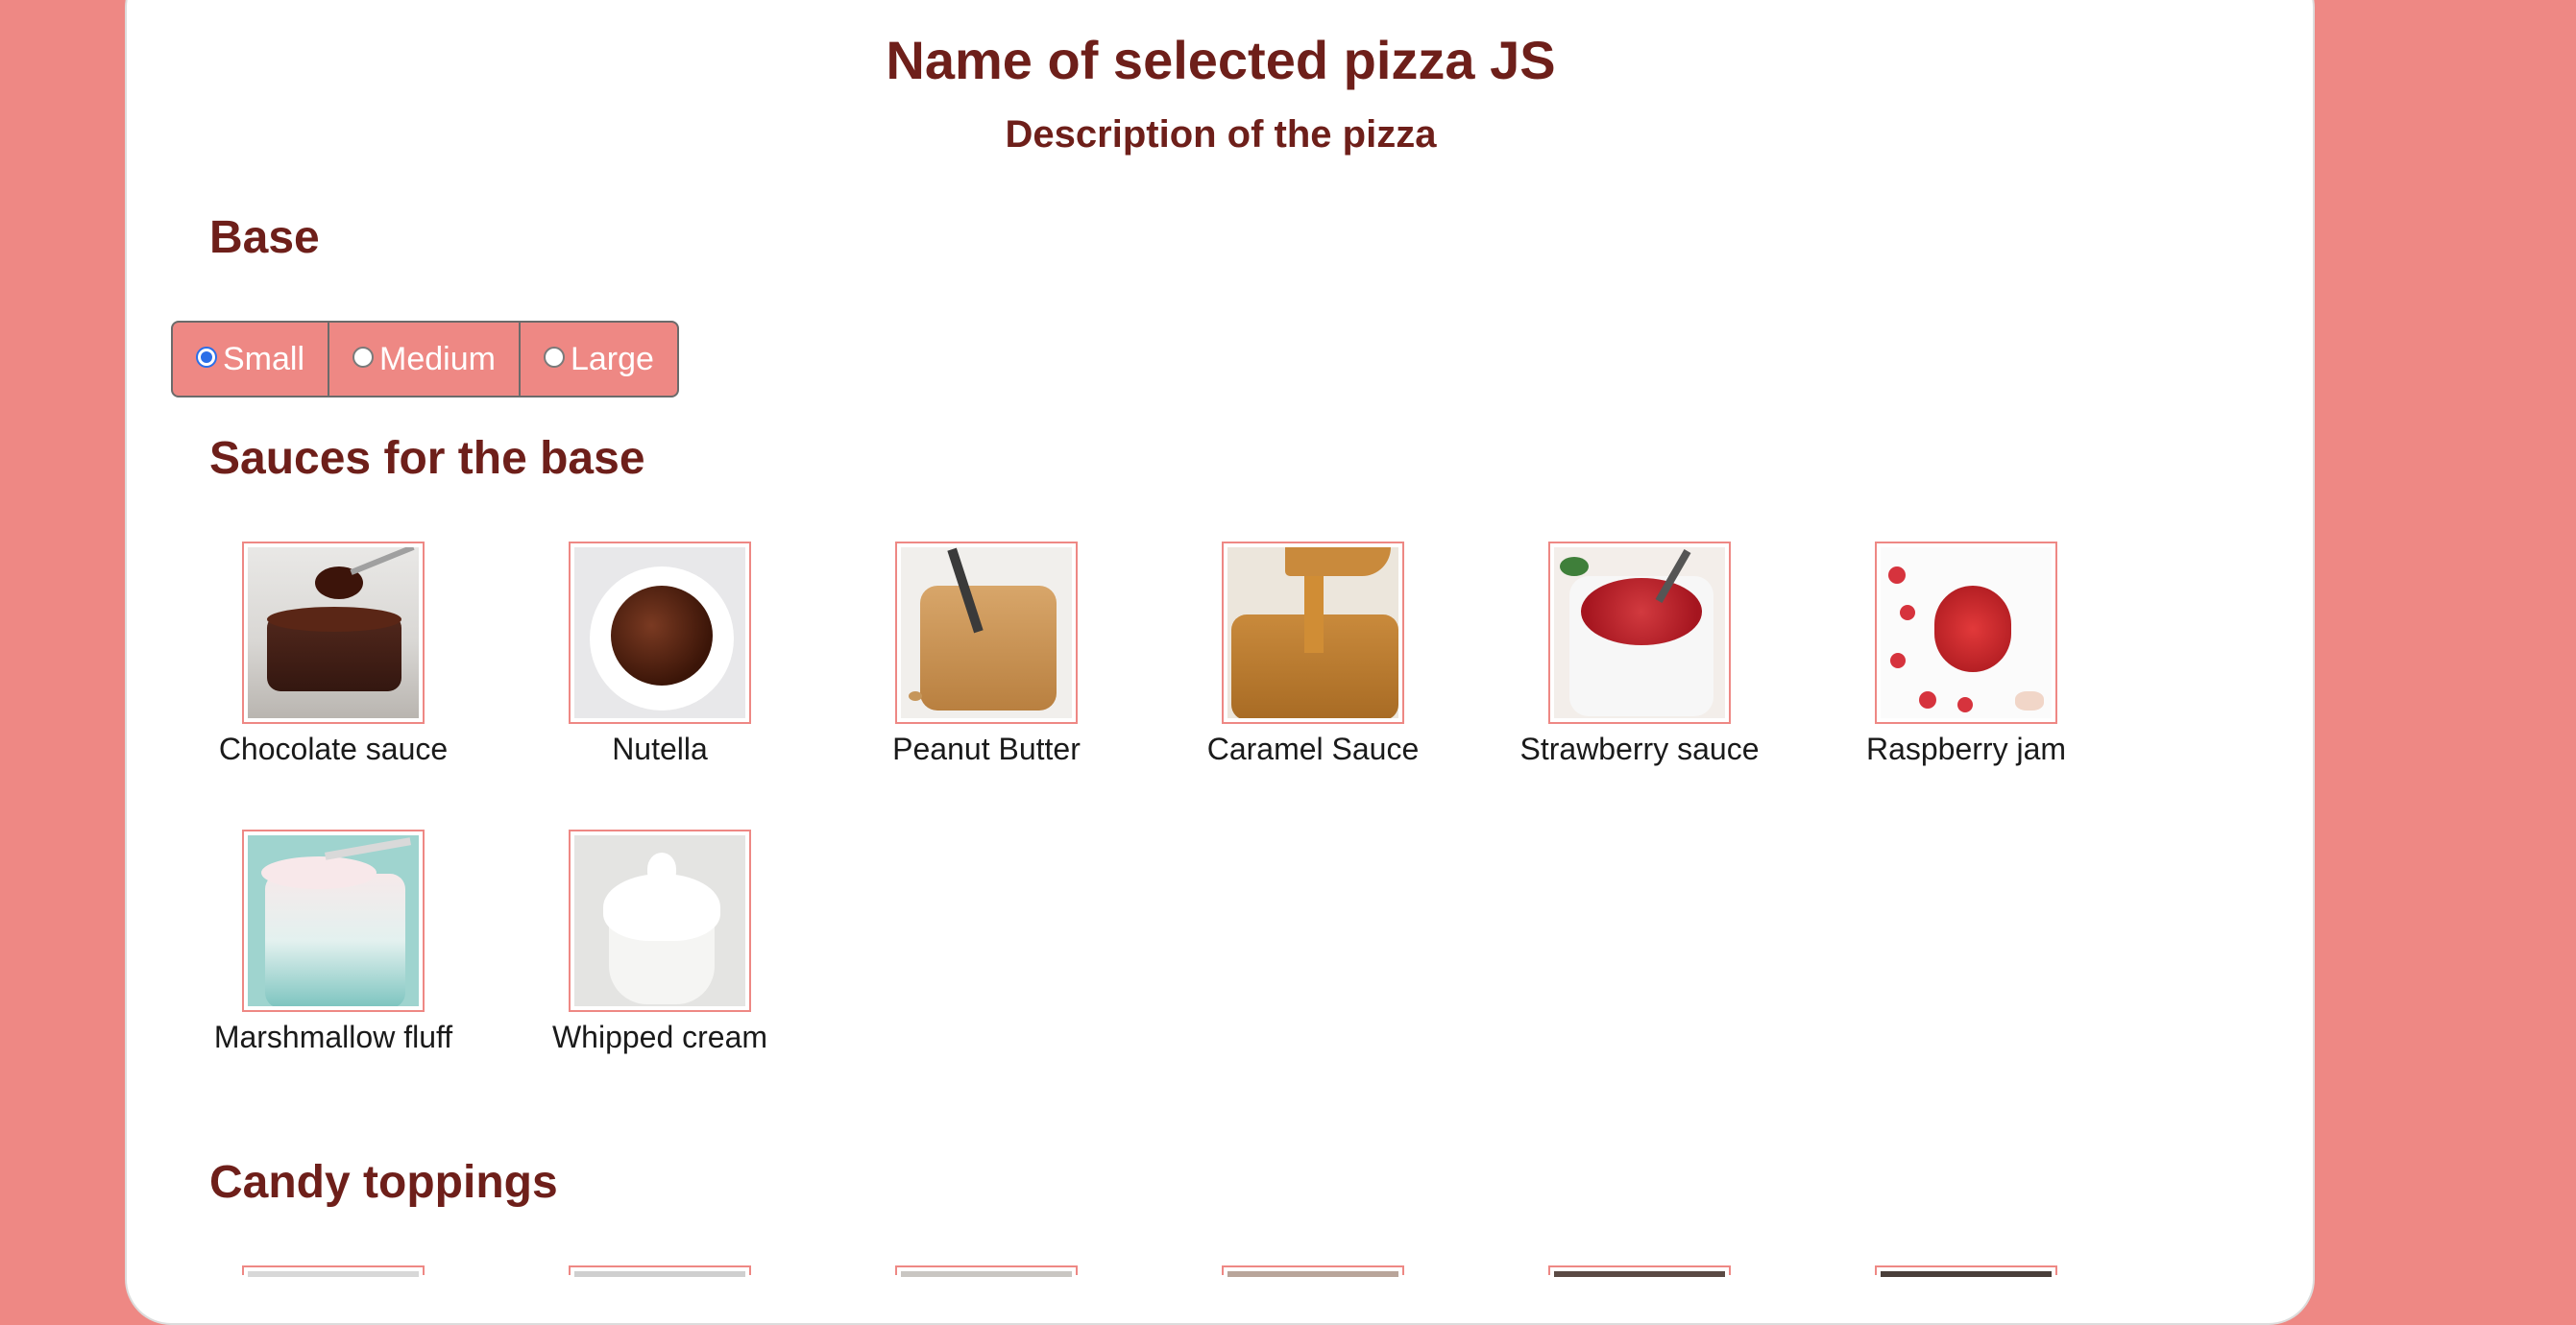  What do you see at coordinates (1966, 749) in the screenshot?
I see `sauce-label: Raspberry jam` at bounding box center [1966, 749].